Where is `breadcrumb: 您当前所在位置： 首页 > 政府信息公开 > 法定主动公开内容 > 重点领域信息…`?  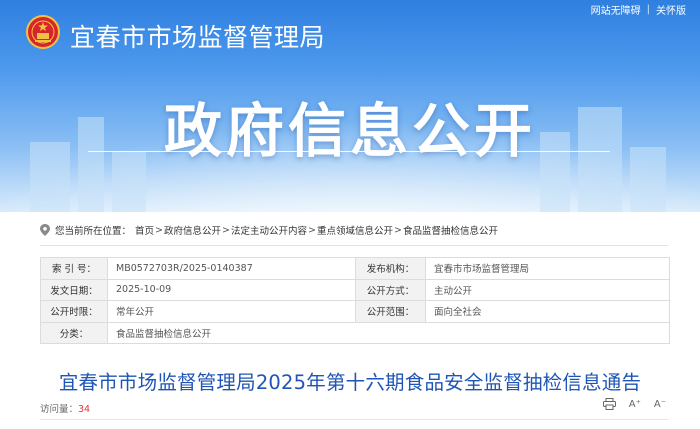
breadcrumb: 您当前所在位置： 首页 > 政府信息公开 > 法定主动公开内容 > 重点领域信息… is located at coordinates (269, 230).